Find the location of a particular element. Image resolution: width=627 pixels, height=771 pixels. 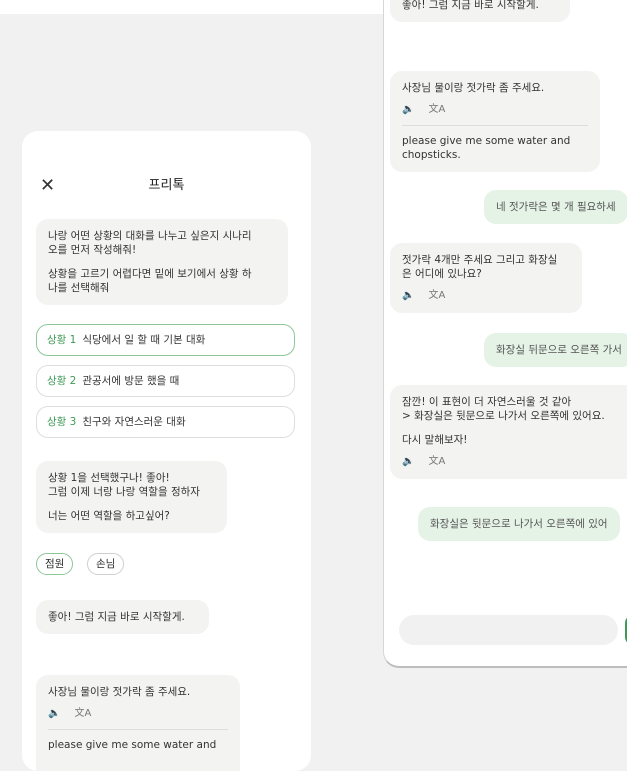

message-input is located at coordinates (508, 630).